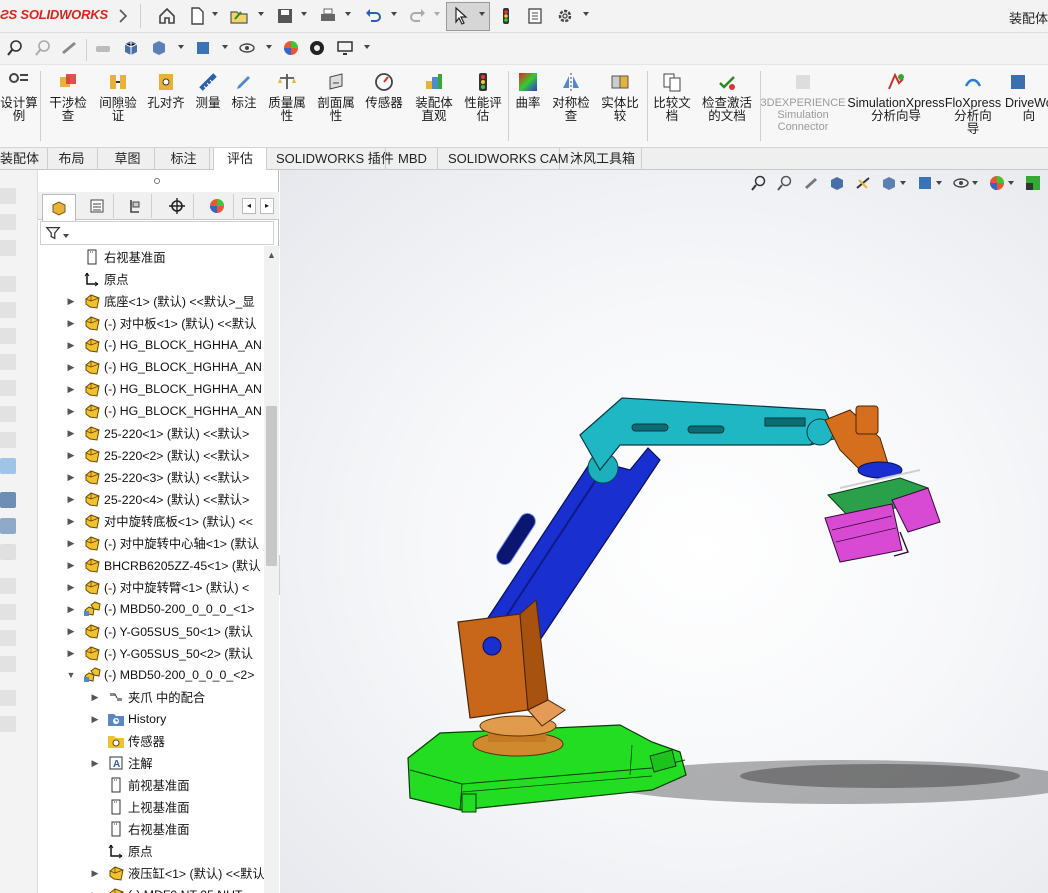 Image resolution: width=1048 pixels, height=893 pixels. Describe the element at coordinates (345, 48) in the screenshot. I see `monitor-icon` at that location.